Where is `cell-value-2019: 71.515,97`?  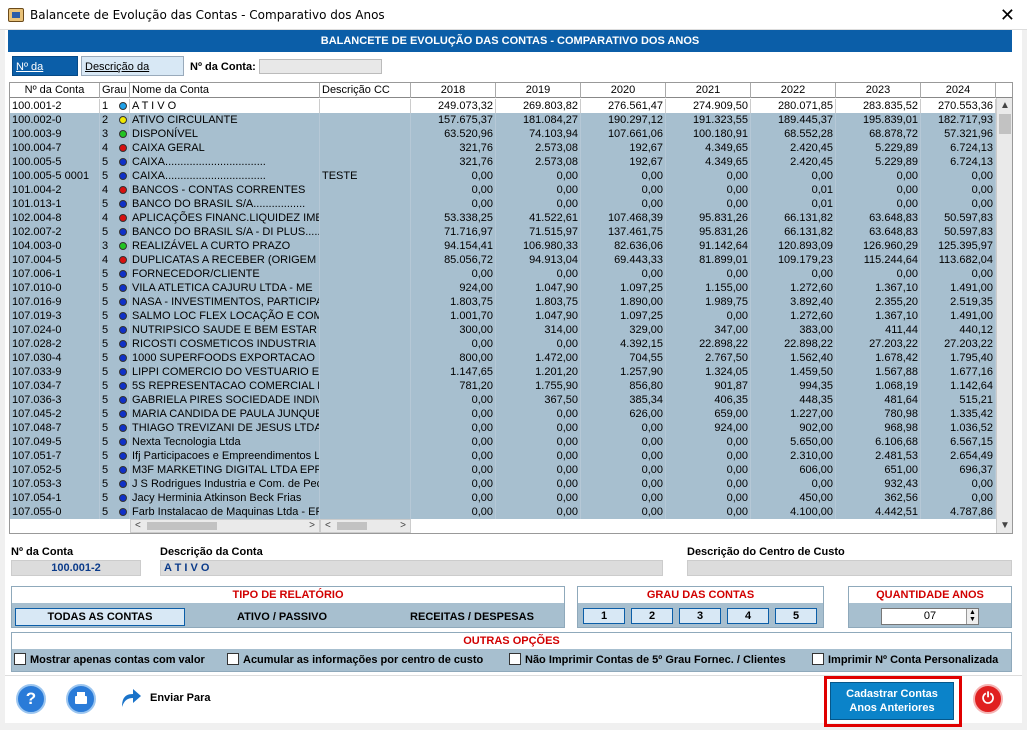 cell-value-2019: 71.515,97 is located at coordinates (538, 232).